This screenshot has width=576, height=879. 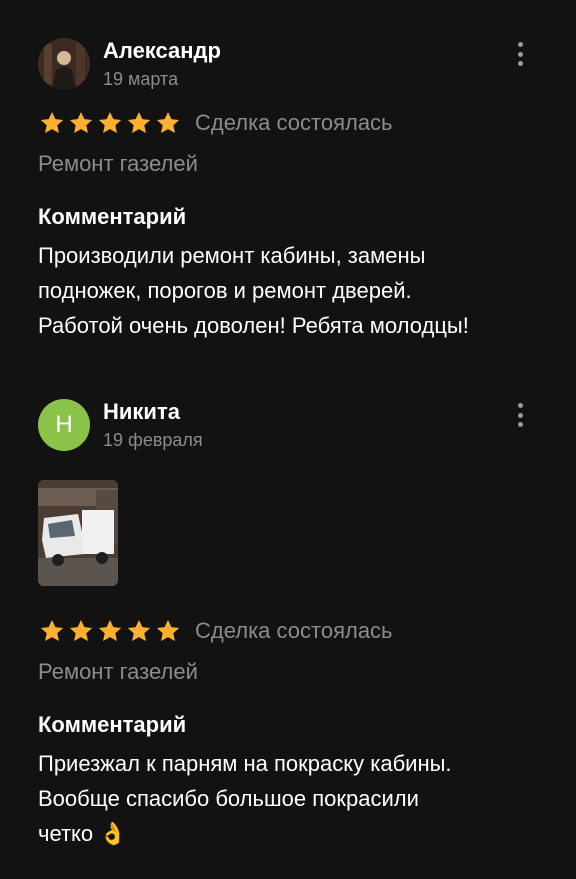 What do you see at coordinates (228, 798) in the screenshot?
I see `comment-line: Вообще спасибо большое покрасили` at bounding box center [228, 798].